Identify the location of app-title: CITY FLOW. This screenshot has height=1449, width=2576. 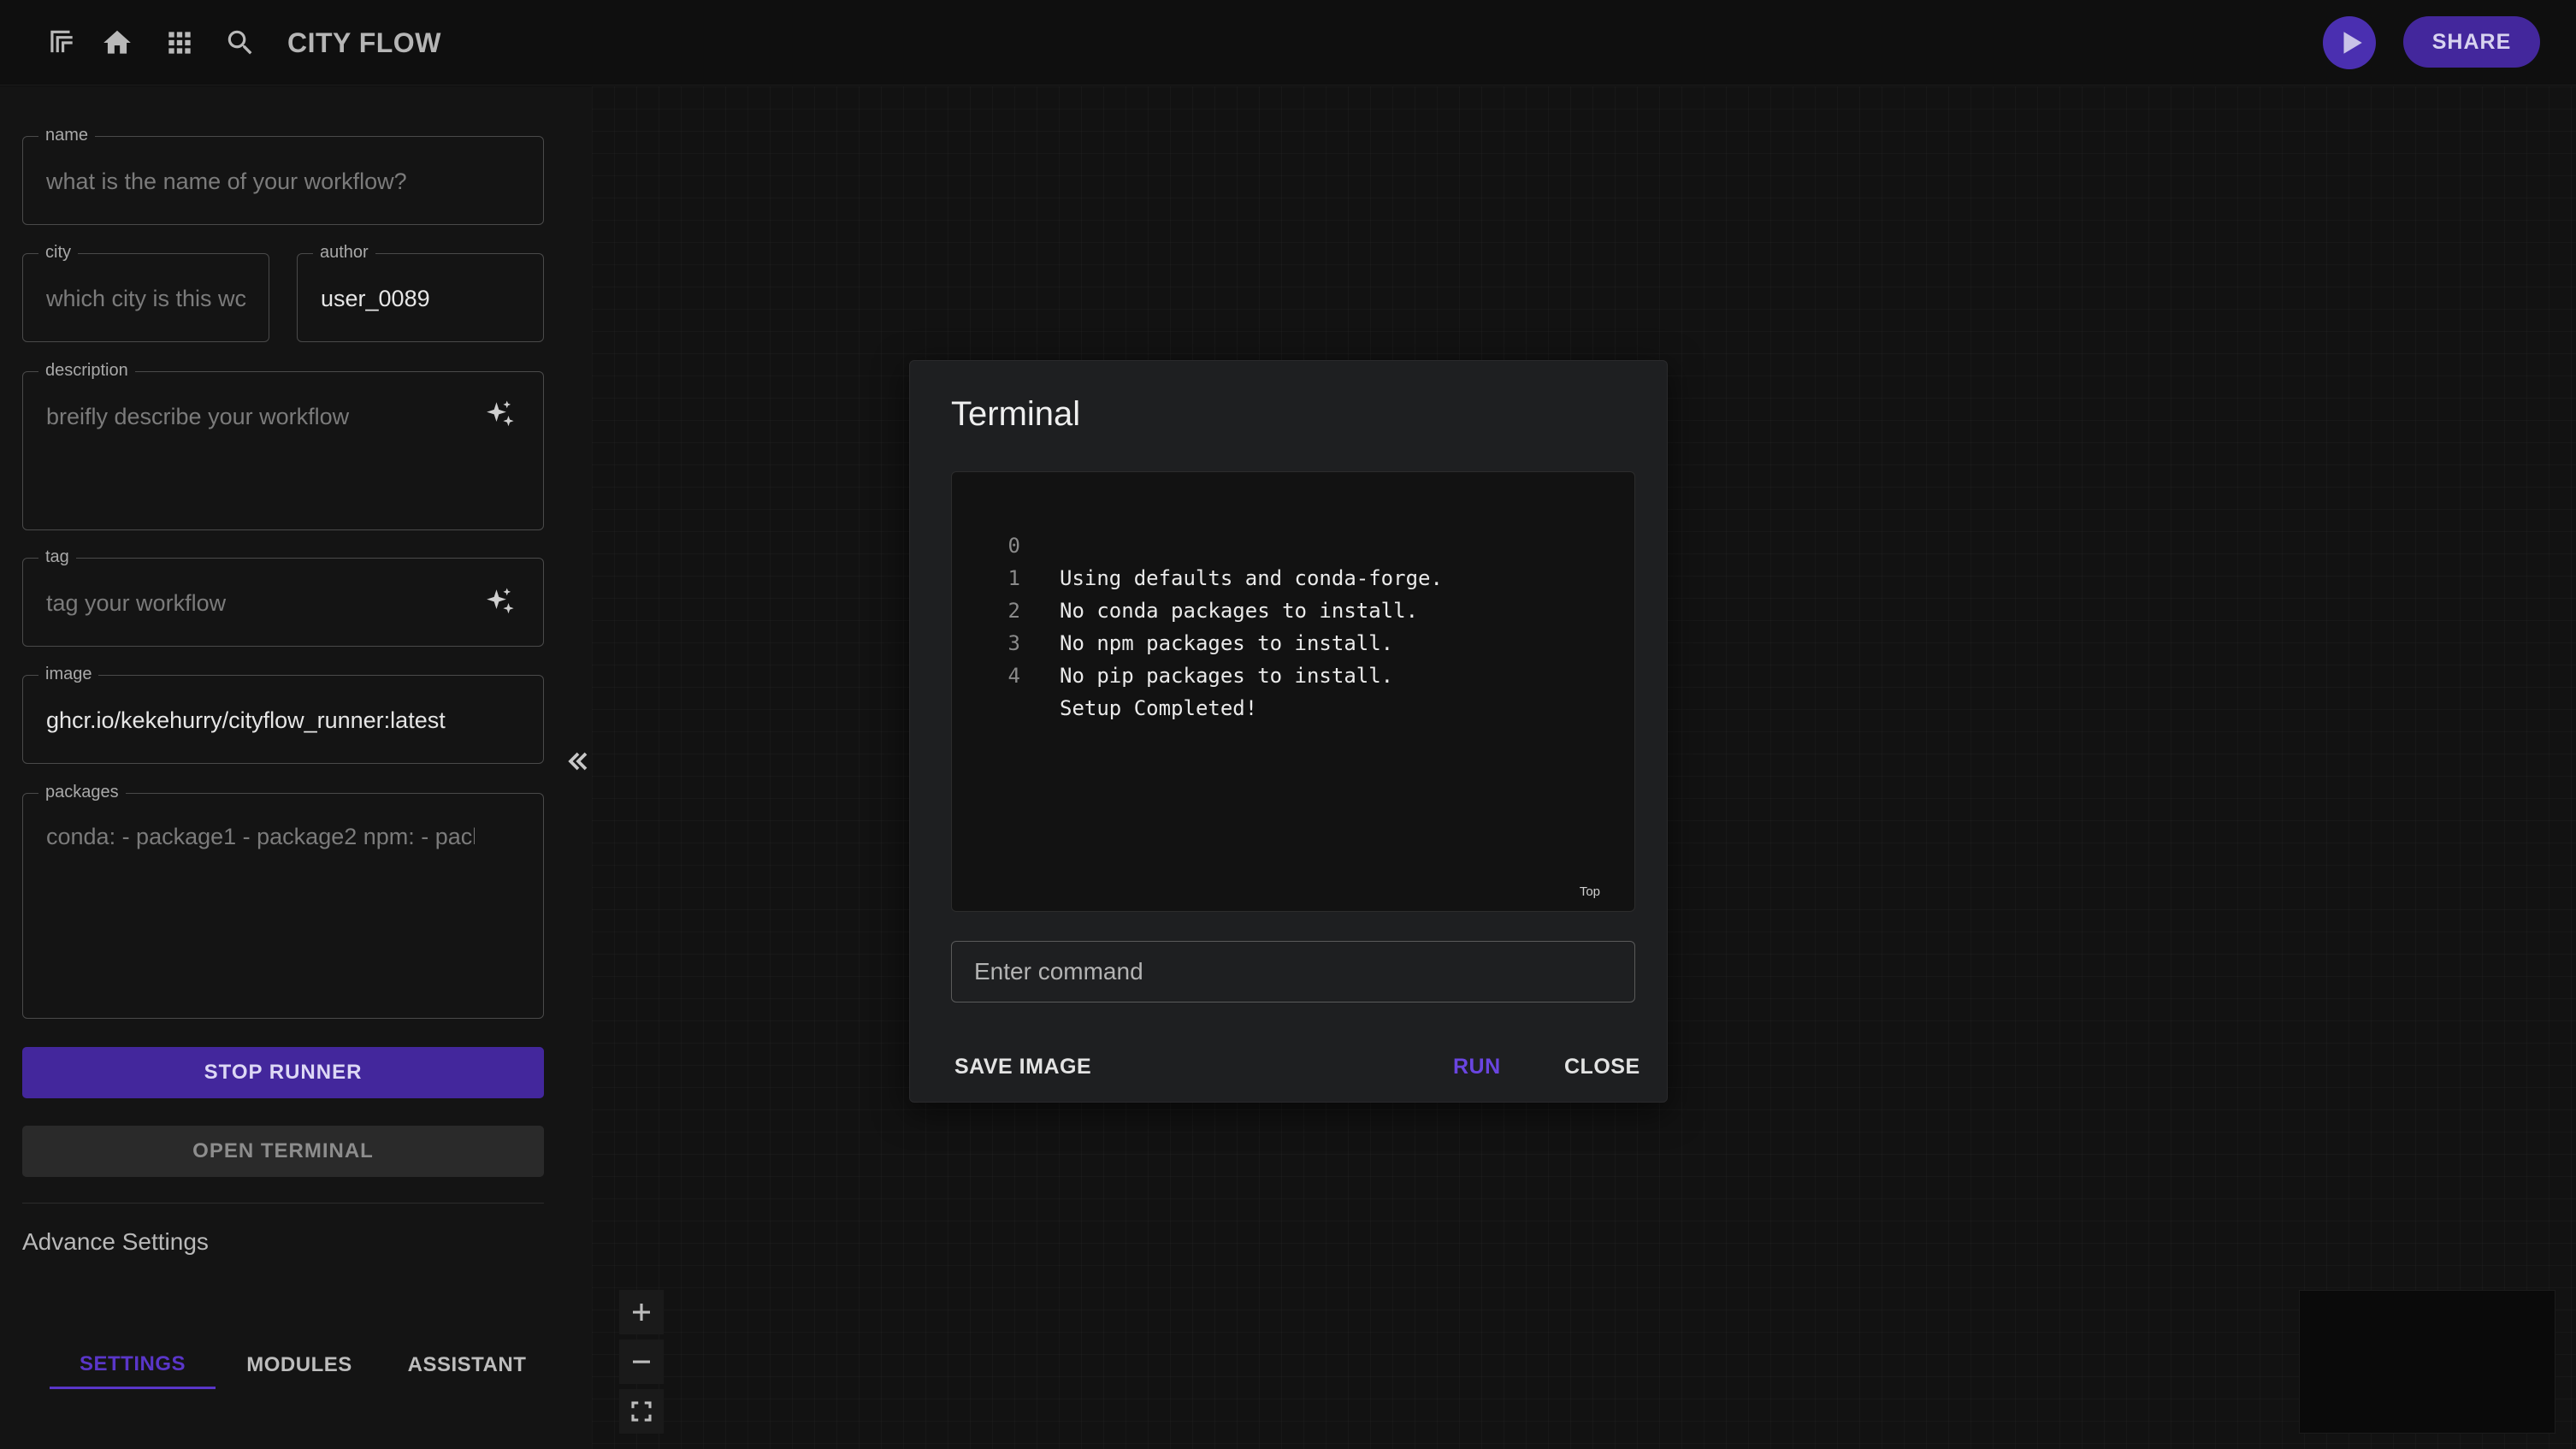
(364, 42).